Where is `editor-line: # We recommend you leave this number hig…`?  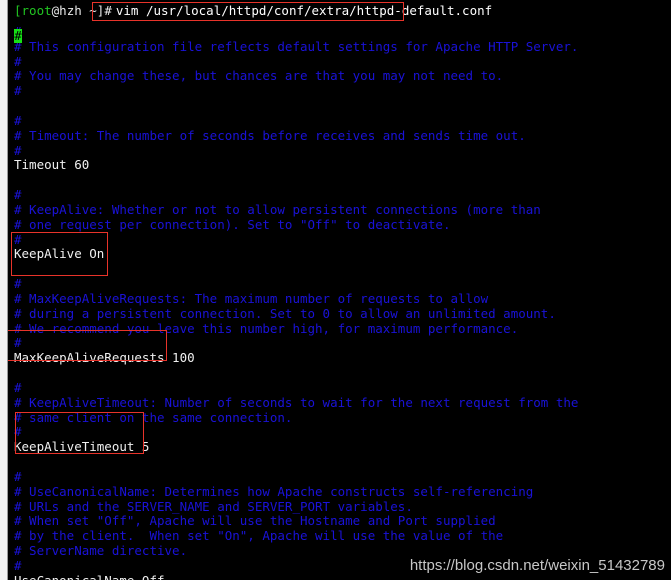
editor-line: # We recommend you leave this number hig… is located at coordinates (266, 328).